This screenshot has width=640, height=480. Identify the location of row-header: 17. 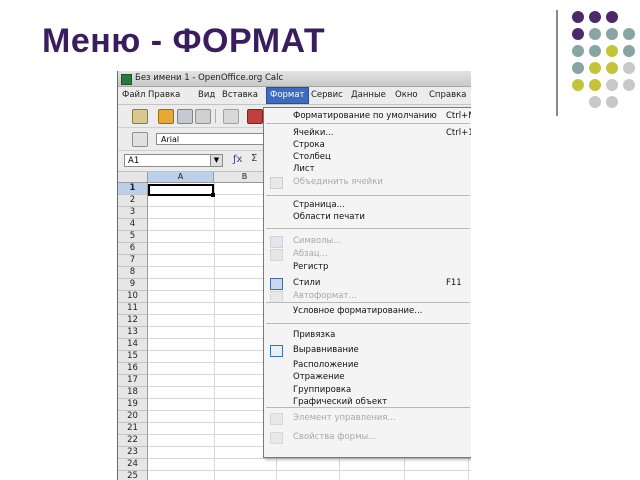
(133, 381).